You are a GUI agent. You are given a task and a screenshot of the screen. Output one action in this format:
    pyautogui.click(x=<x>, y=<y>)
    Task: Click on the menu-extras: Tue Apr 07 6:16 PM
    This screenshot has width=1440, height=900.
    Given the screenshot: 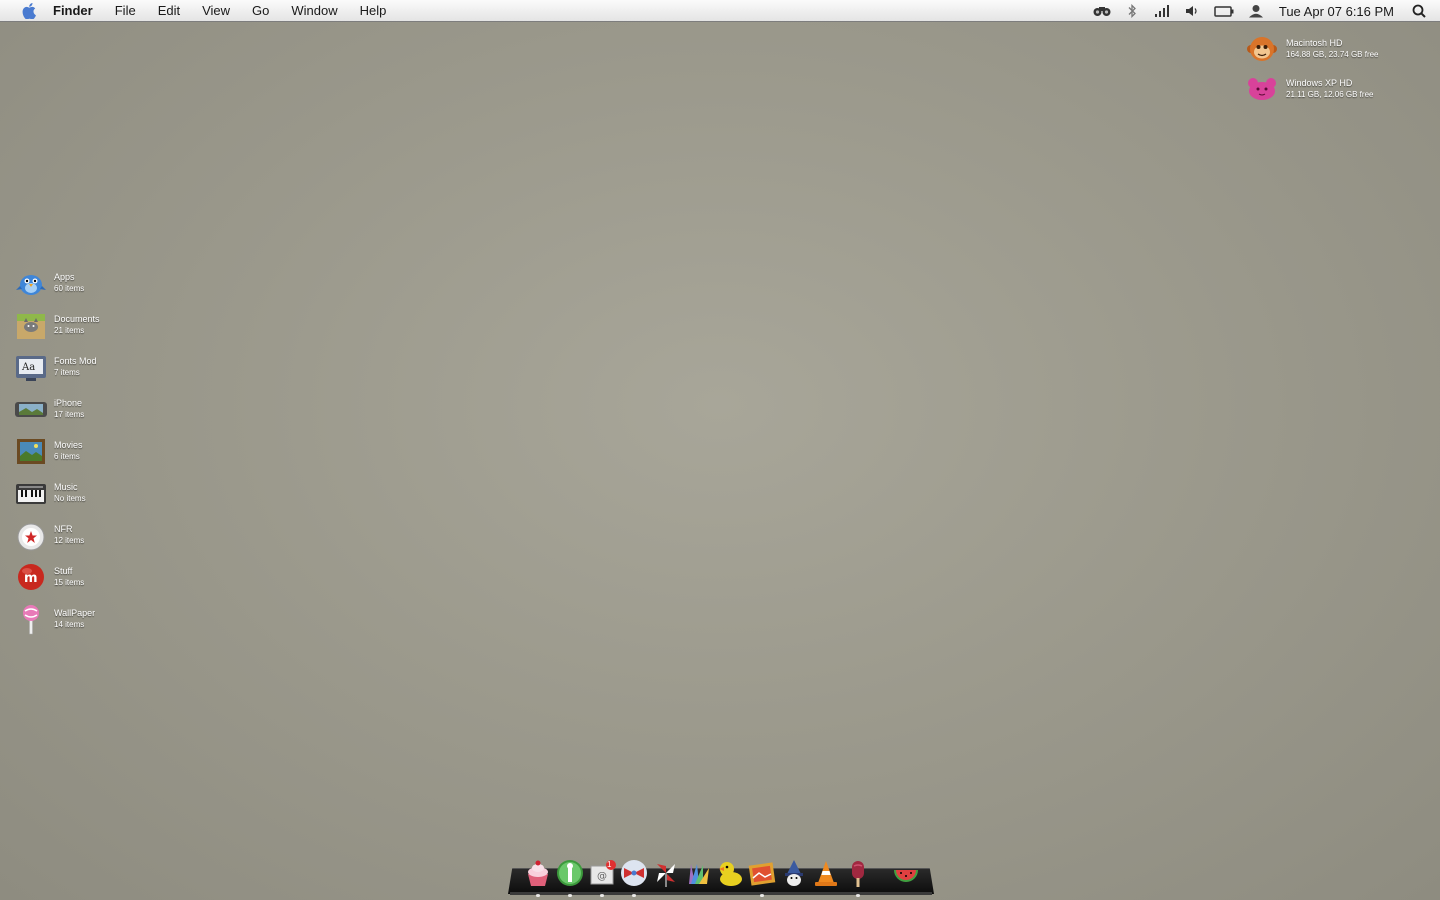 What is the action you would take?
    pyautogui.click(x=1263, y=11)
    